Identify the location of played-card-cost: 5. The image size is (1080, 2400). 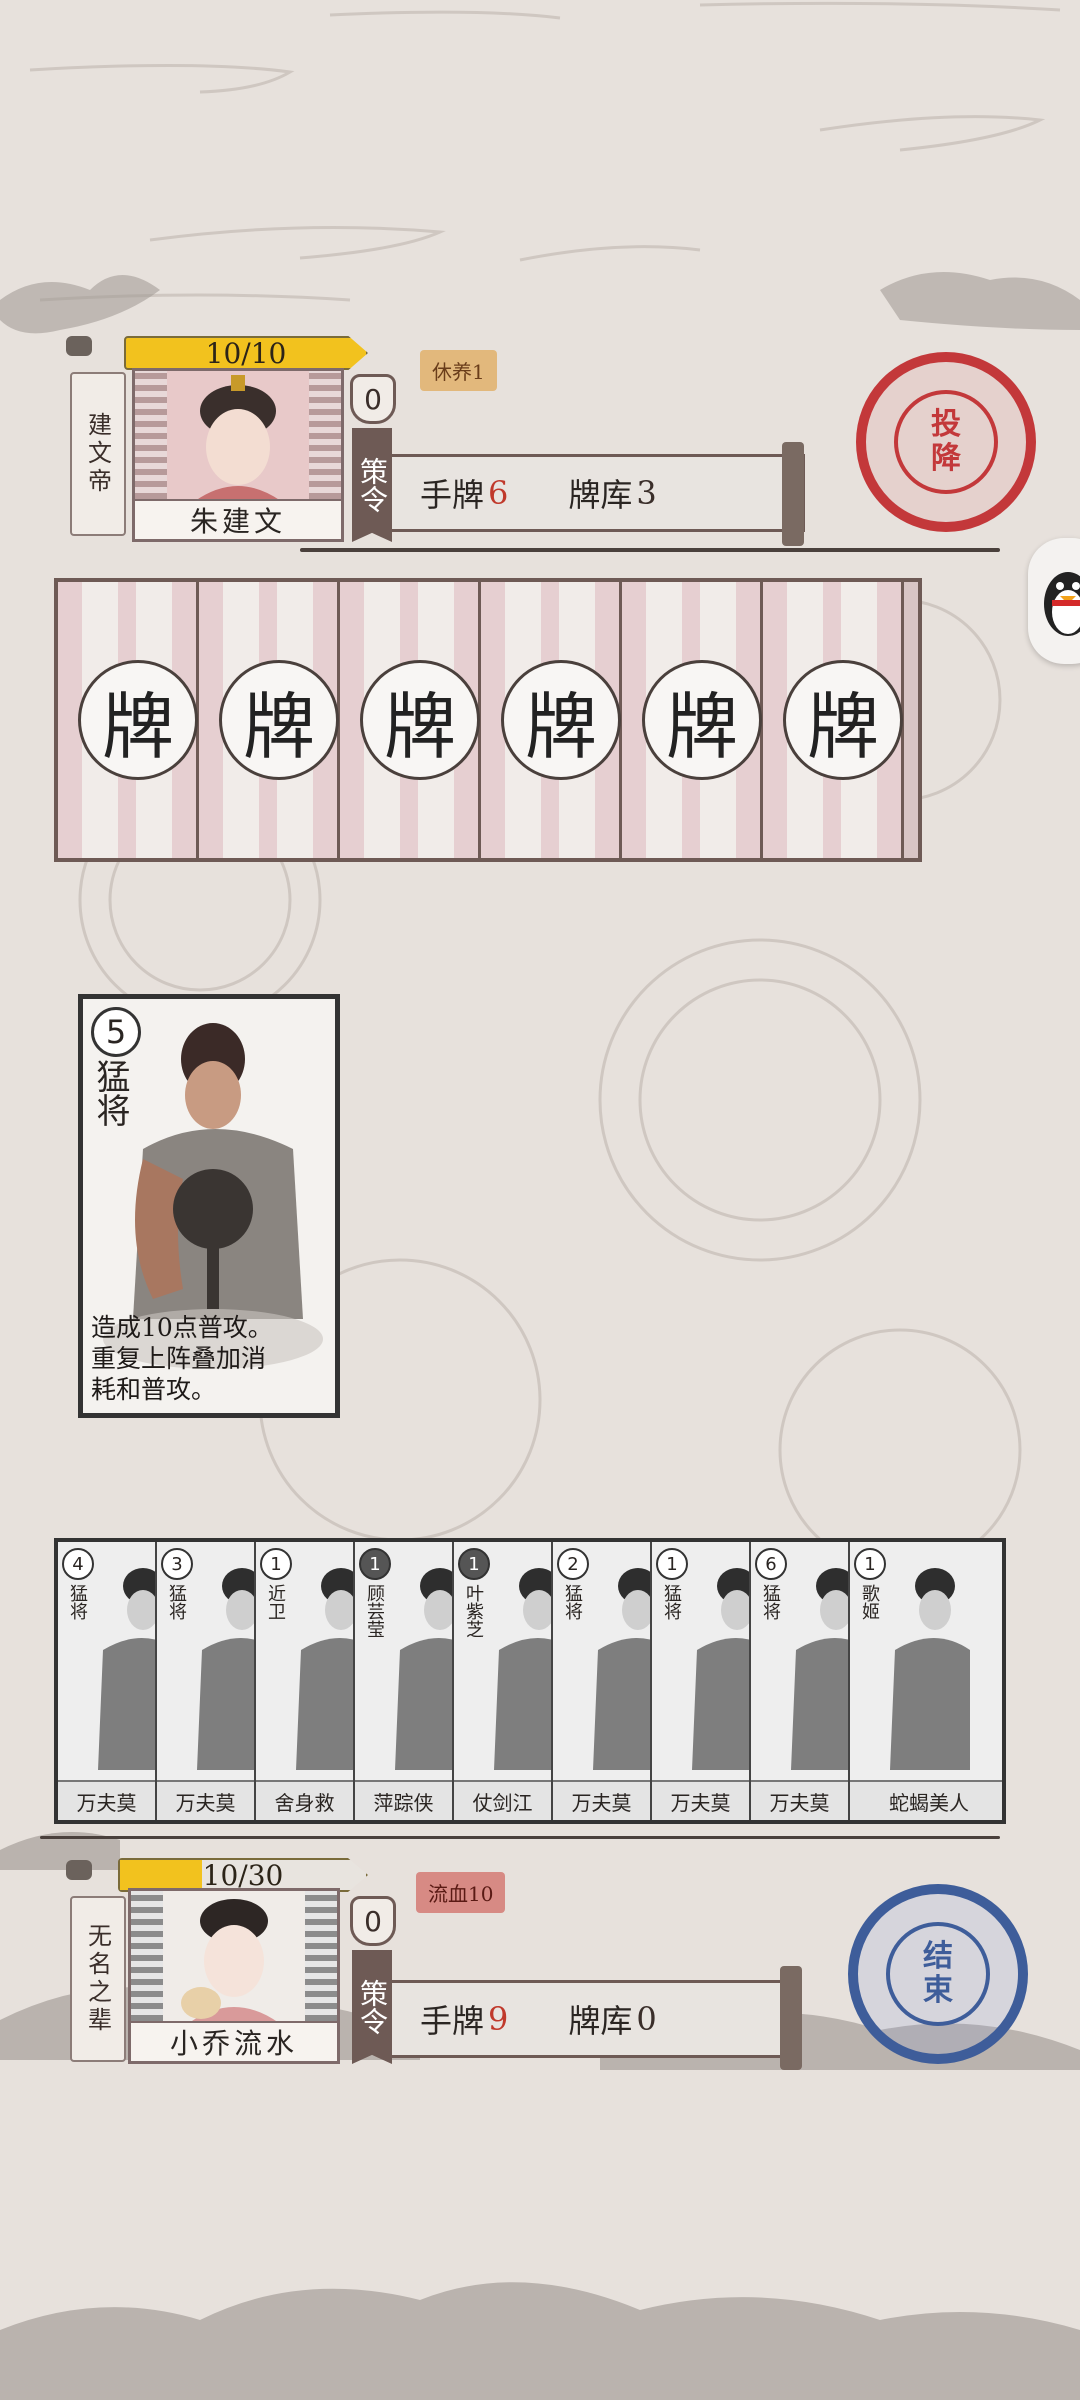
(116, 1032).